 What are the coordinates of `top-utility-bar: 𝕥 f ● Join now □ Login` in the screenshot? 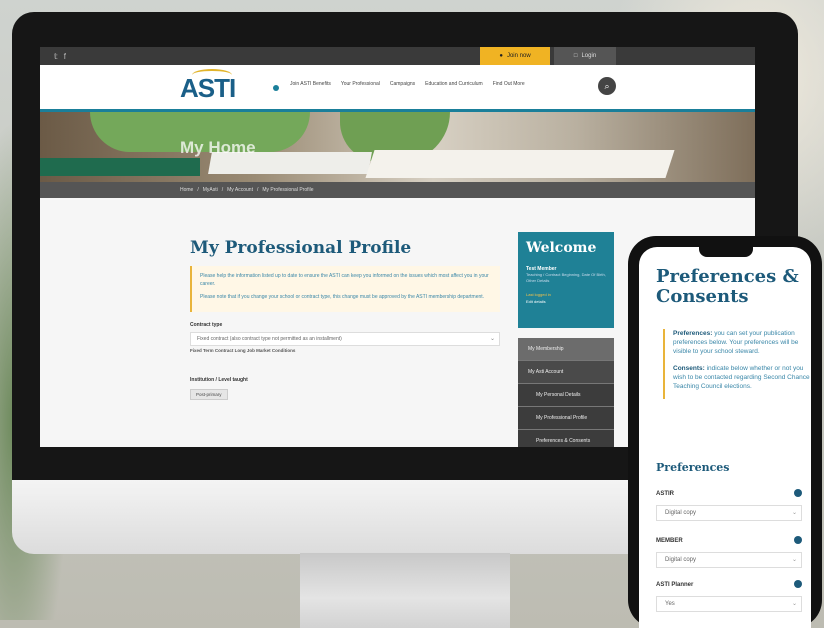 It's located at (397, 56).